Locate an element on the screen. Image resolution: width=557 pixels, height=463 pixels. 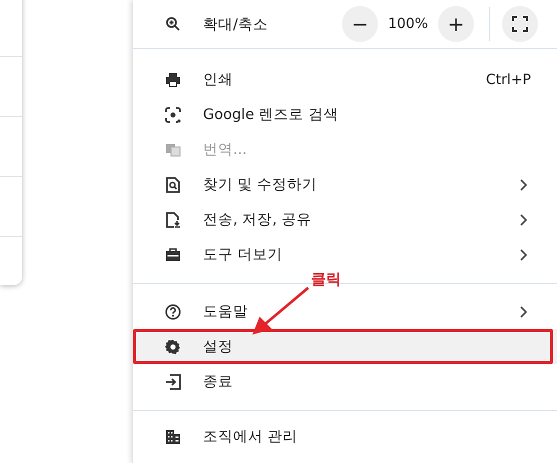
translate-icon is located at coordinates (173, 150).